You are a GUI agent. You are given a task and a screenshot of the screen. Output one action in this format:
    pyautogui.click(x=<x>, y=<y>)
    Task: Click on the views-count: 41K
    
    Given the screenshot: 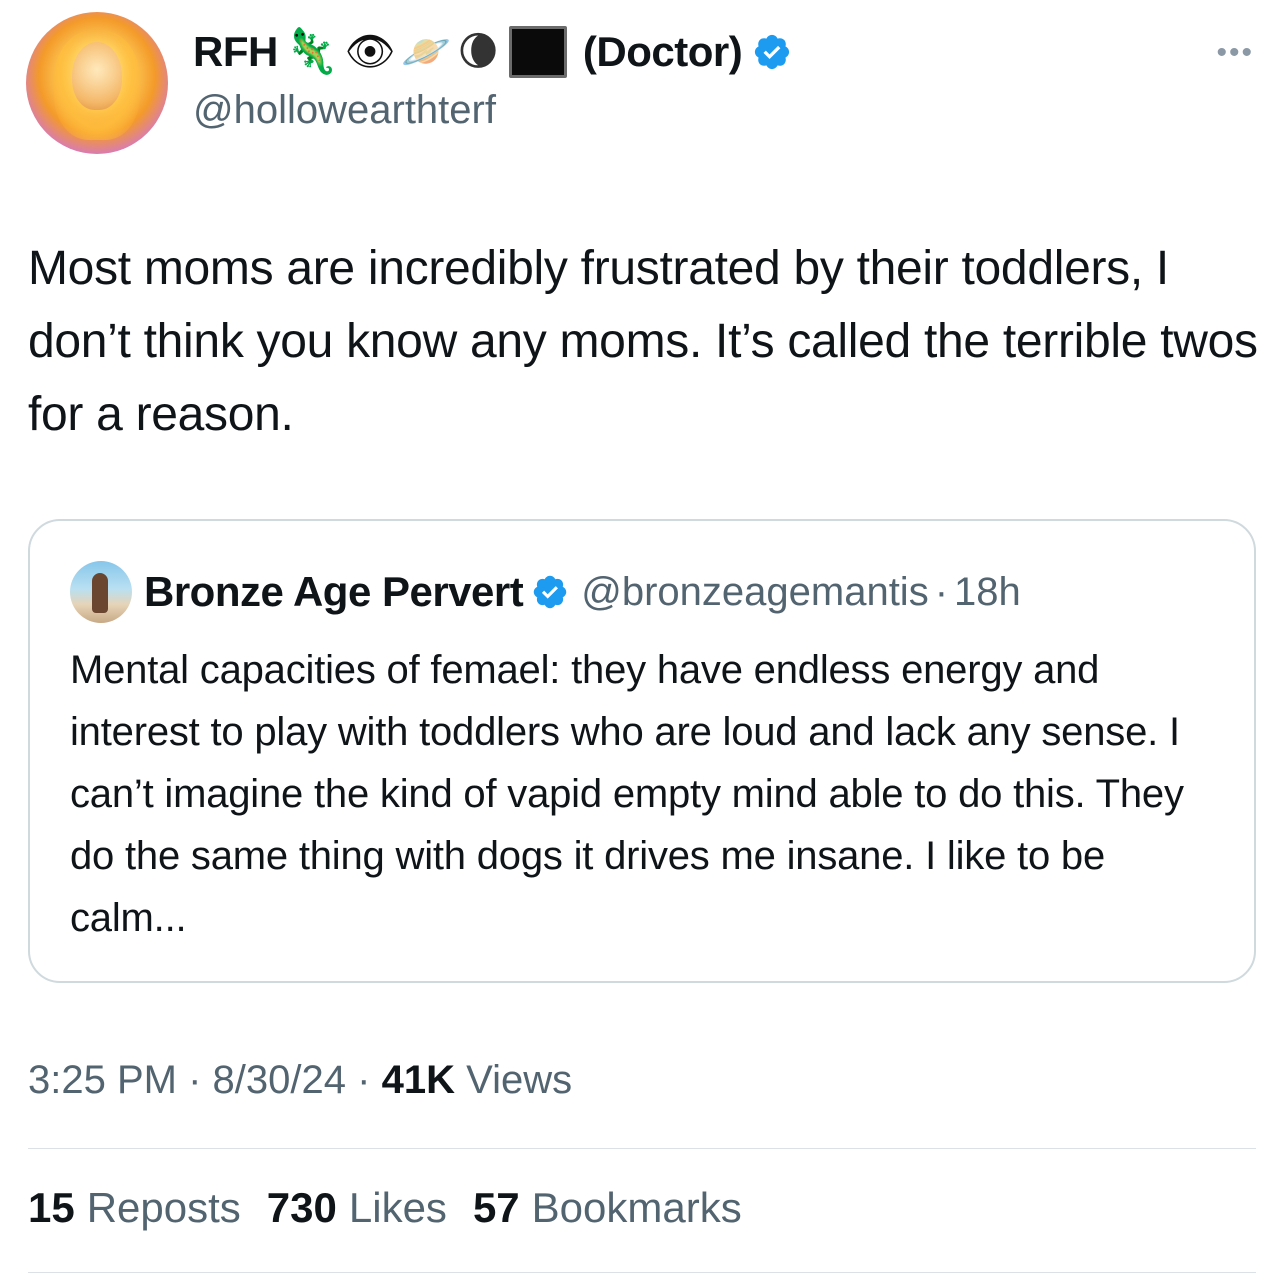 What is the action you would take?
    pyautogui.click(x=418, y=1080)
    